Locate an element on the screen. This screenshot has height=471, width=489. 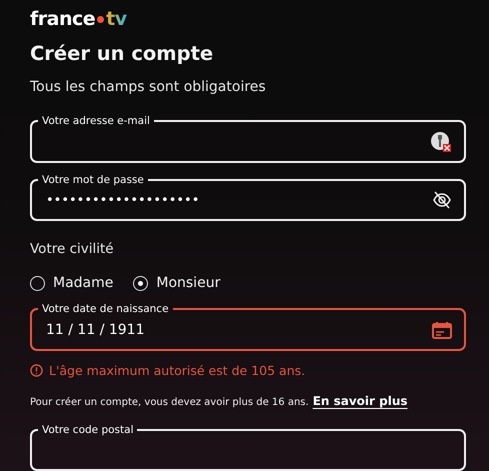
field-value: 11 / 11 / 1911 is located at coordinates (96, 330).